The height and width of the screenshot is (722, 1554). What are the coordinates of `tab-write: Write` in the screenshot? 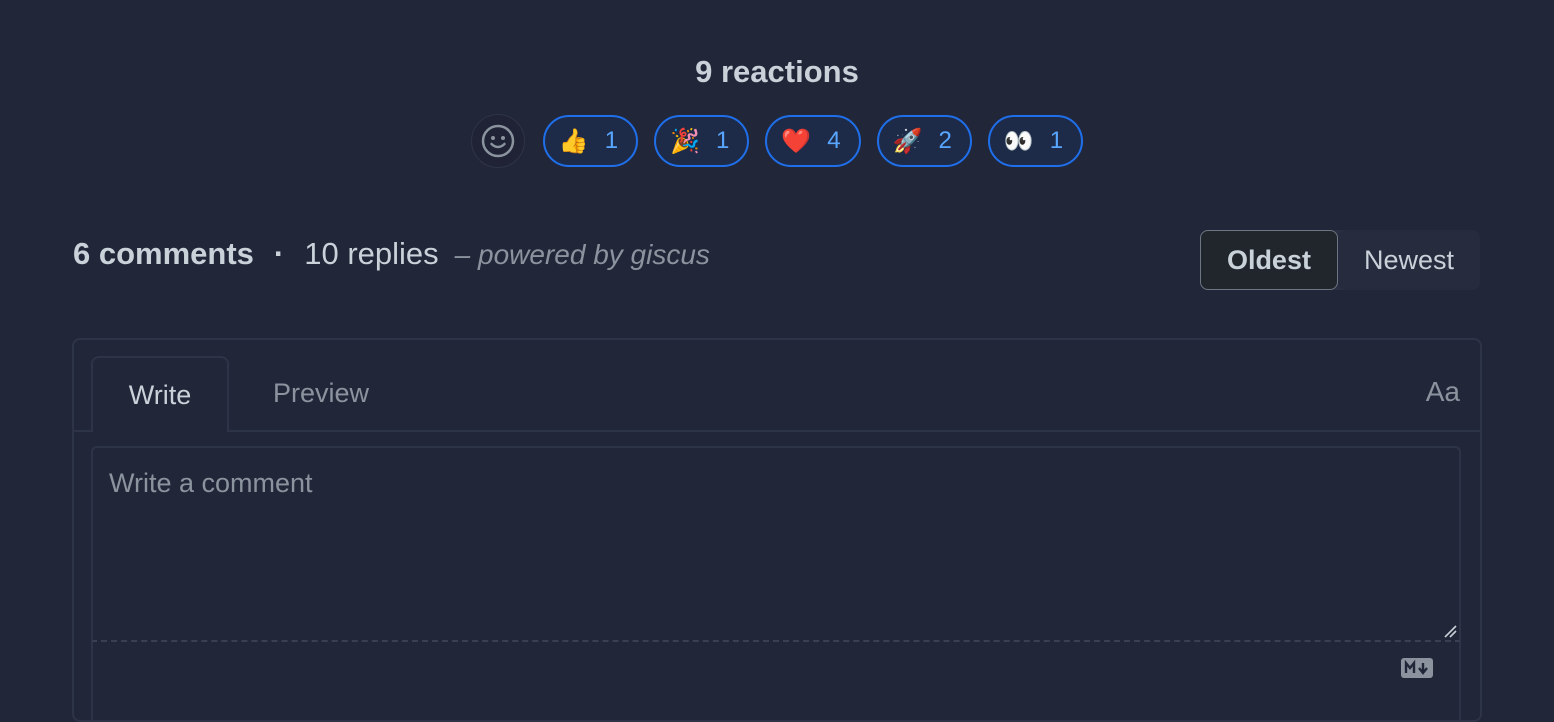 It's located at (160, 394).